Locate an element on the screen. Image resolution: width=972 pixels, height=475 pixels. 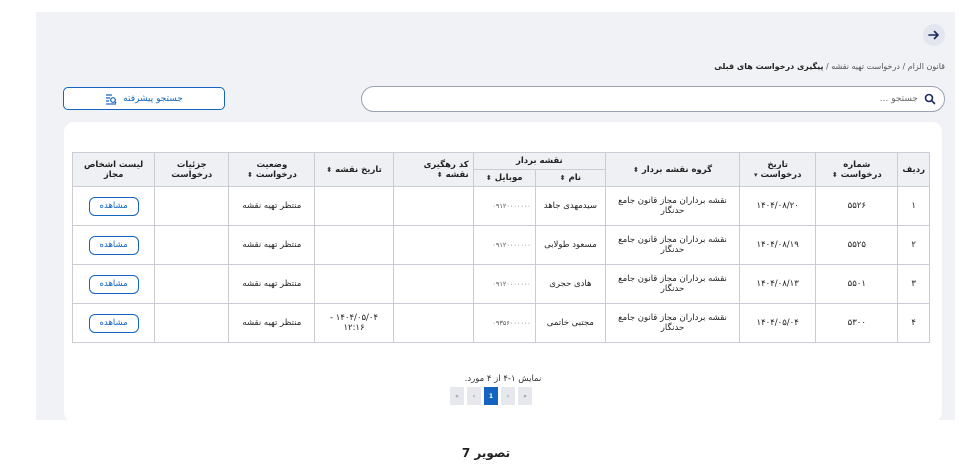
advanced-search-label: جستجو پیشرفته is located at coordinates (153, 98).